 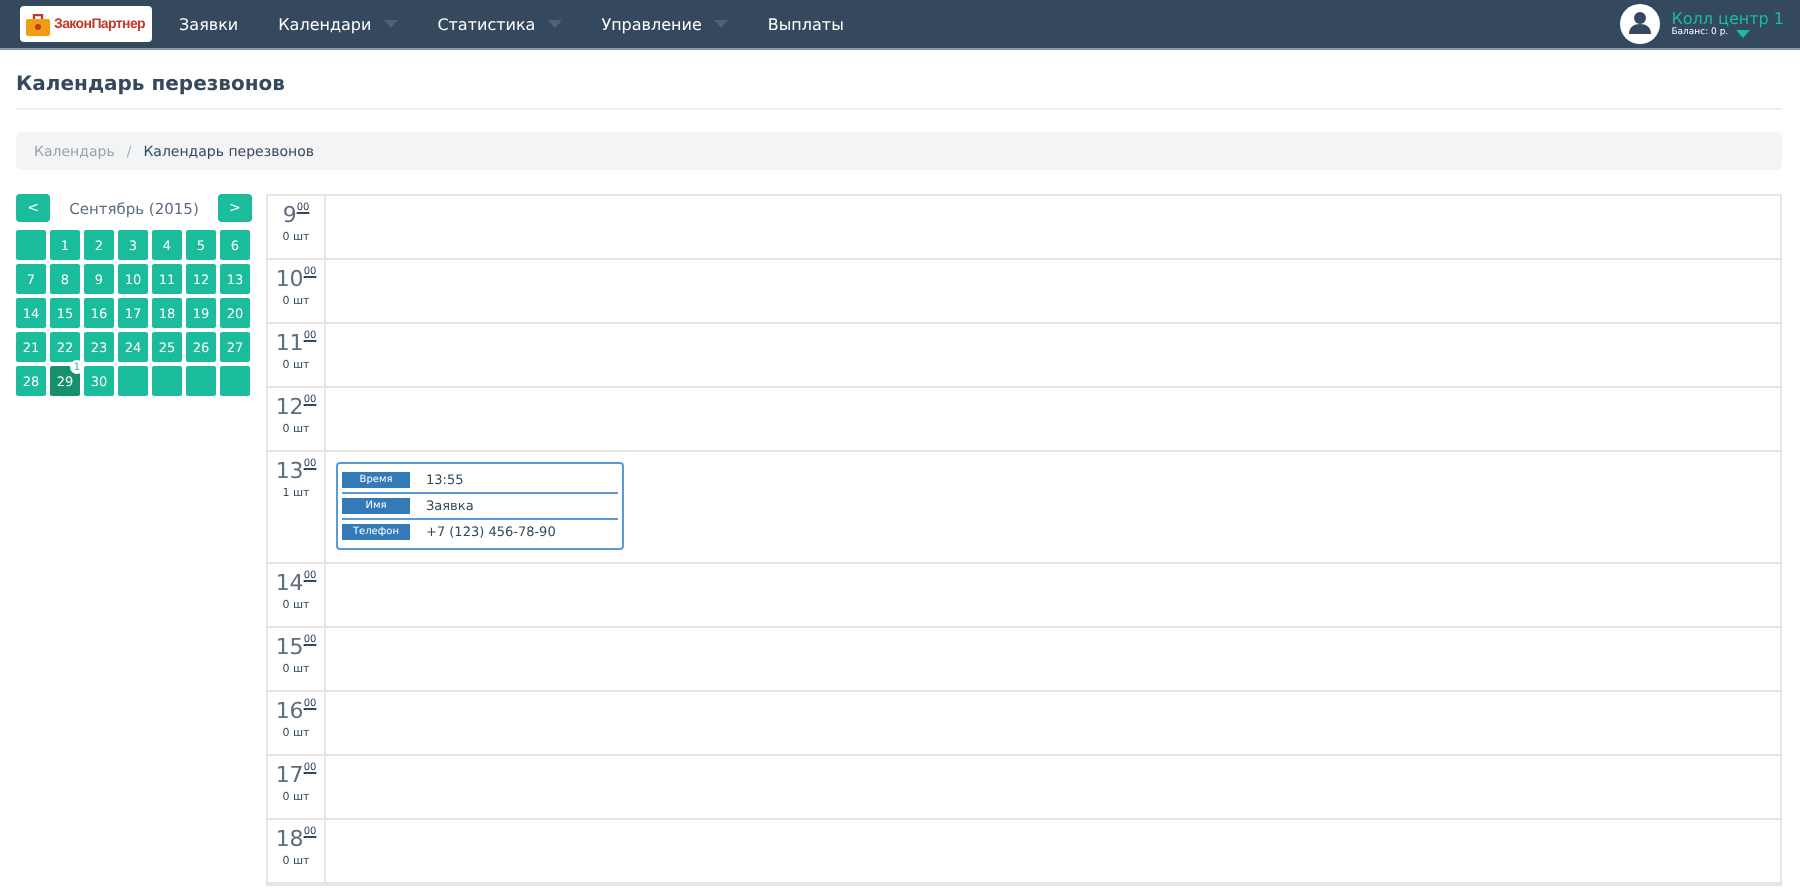 I want to click on hour-label: 15, so click(x=289, y=647).